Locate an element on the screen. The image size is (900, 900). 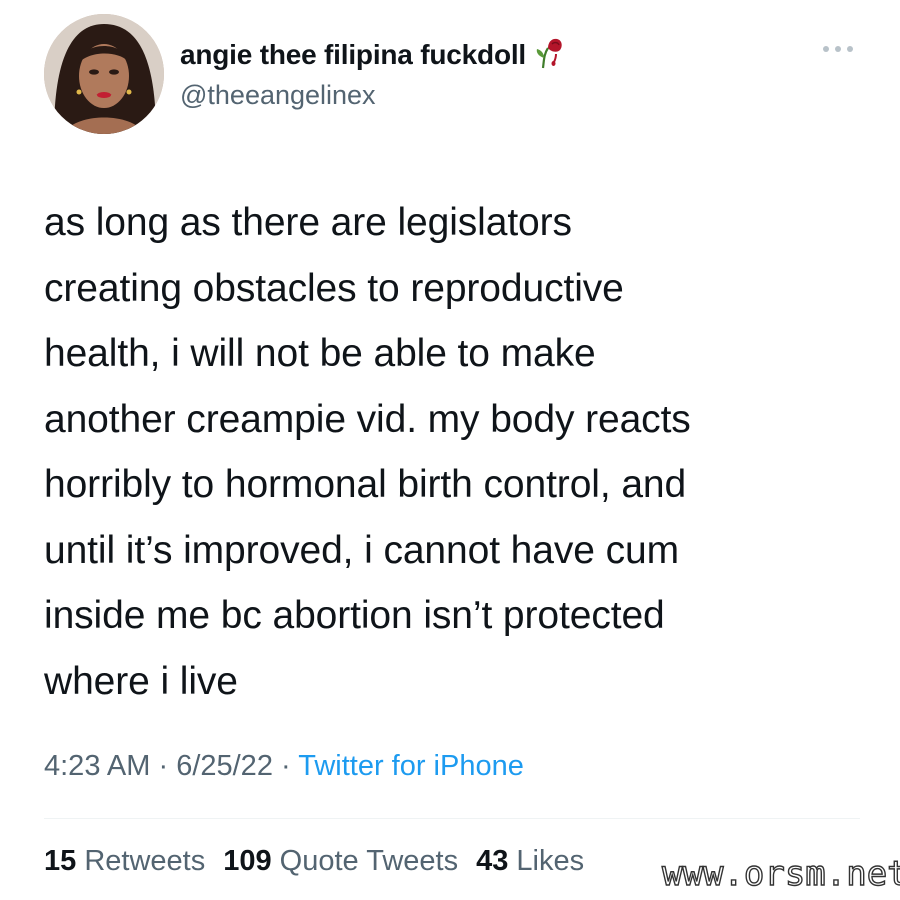
retweets-stat: 15 Retweets is located at coordinates (124, 861).